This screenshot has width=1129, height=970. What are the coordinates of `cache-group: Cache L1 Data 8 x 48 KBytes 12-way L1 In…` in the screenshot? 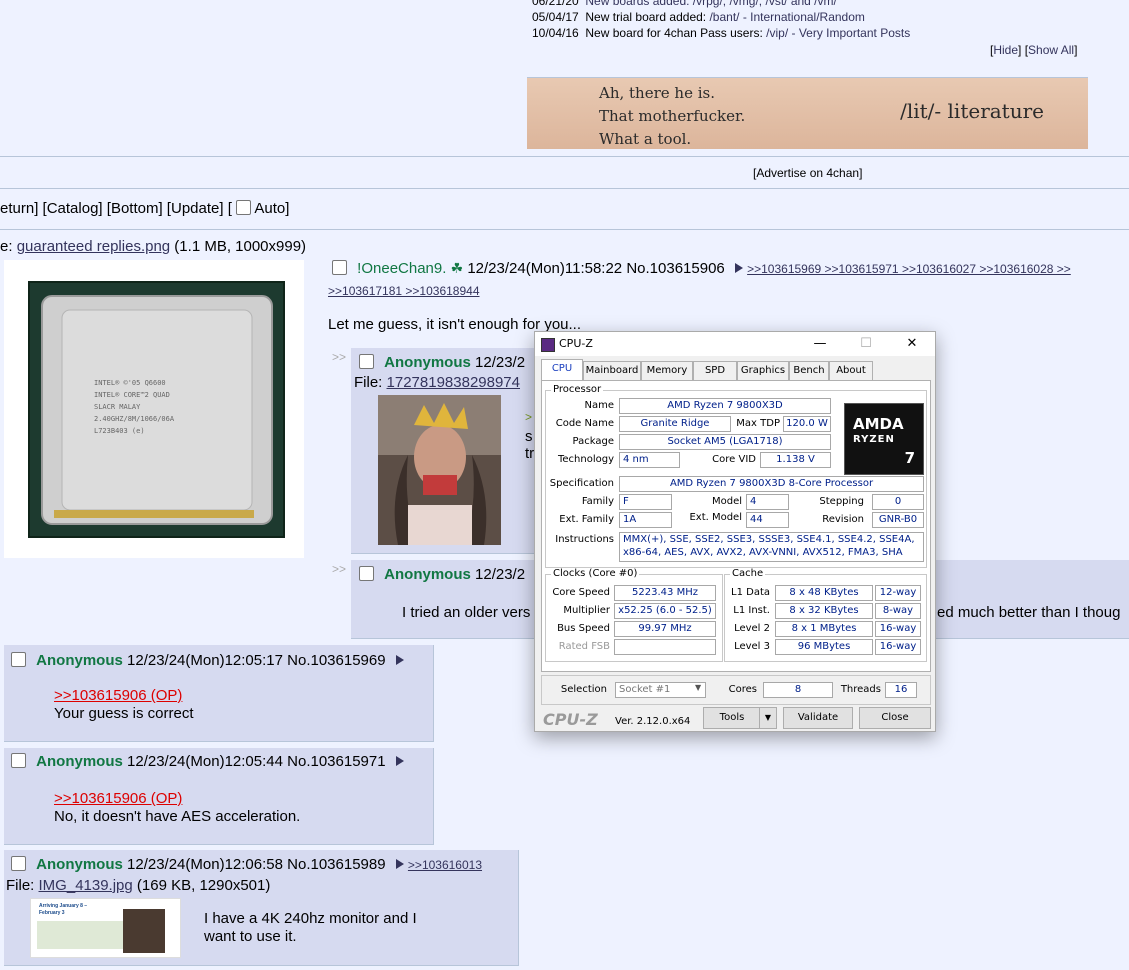 It's located at (825, 615).